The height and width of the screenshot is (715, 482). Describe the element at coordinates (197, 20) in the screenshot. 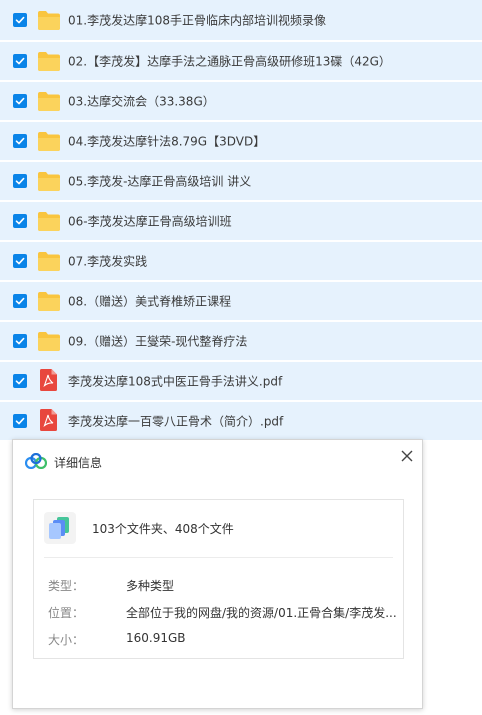

I see `file-name: 01.李茂发达摩108手正骨临床内部培训视频录像` at that location.